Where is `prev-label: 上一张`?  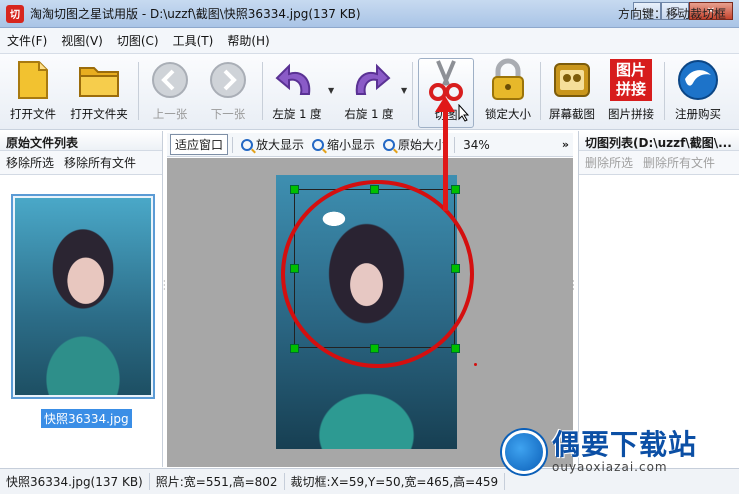 prev-label: 上一张 is located at coordinates (170, 114).